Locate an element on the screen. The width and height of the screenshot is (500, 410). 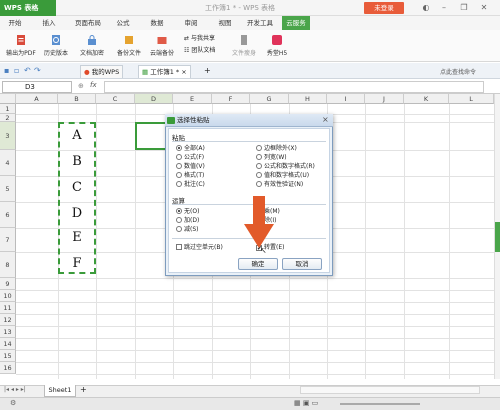
close-tab-icon: × is located at coordinates (183, 72).